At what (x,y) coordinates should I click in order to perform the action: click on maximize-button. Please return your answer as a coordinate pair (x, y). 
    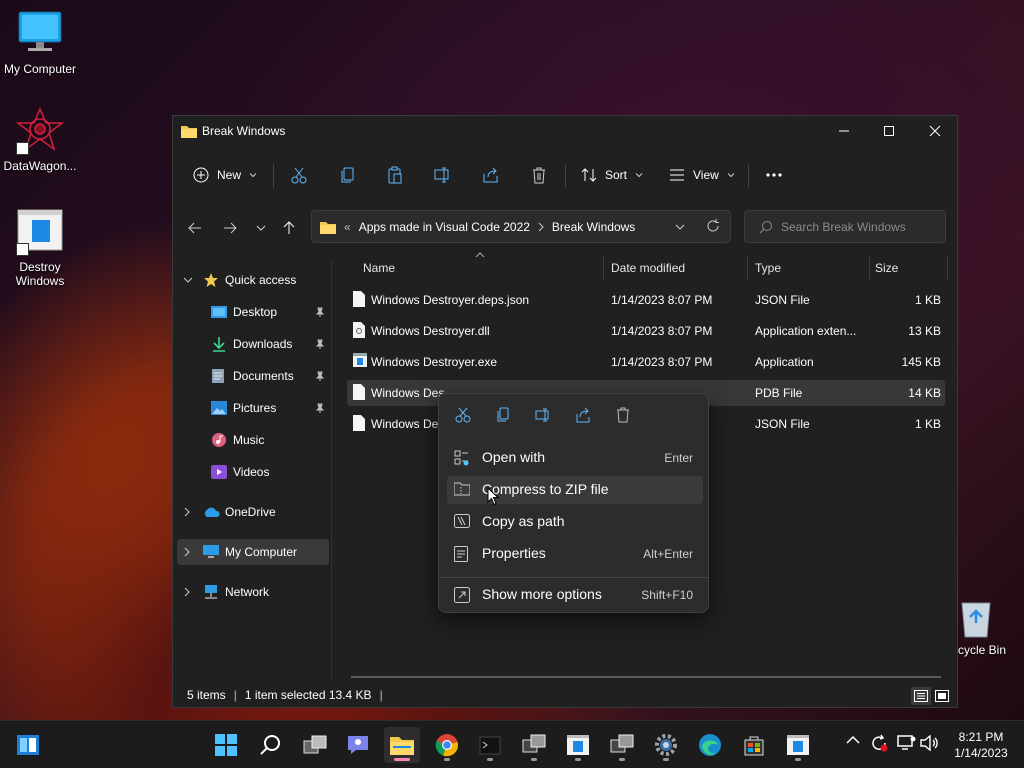
    Looking at the image, I should click on (889, 131).